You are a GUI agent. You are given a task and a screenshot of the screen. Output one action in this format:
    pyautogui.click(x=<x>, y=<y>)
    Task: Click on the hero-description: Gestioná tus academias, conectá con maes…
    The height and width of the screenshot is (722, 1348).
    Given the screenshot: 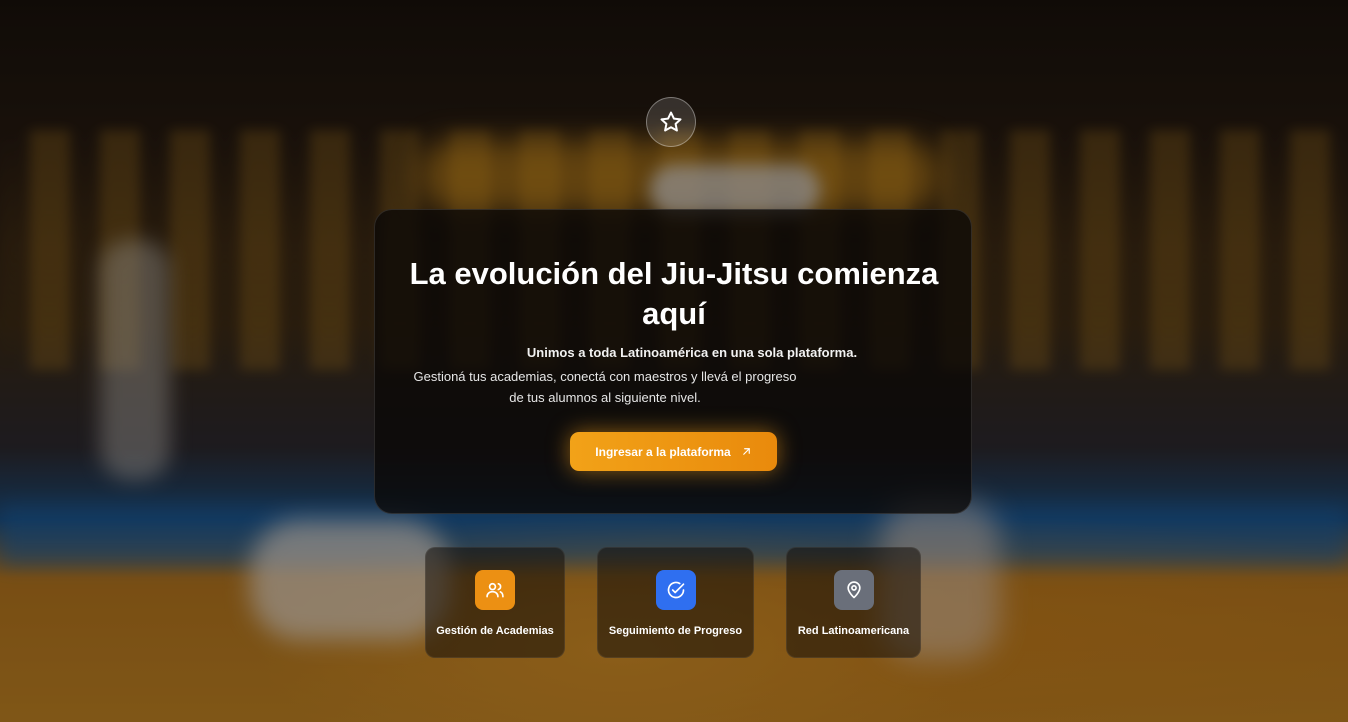 What is the action you would take?
    pyautogui.click(x=605, y=387)
    